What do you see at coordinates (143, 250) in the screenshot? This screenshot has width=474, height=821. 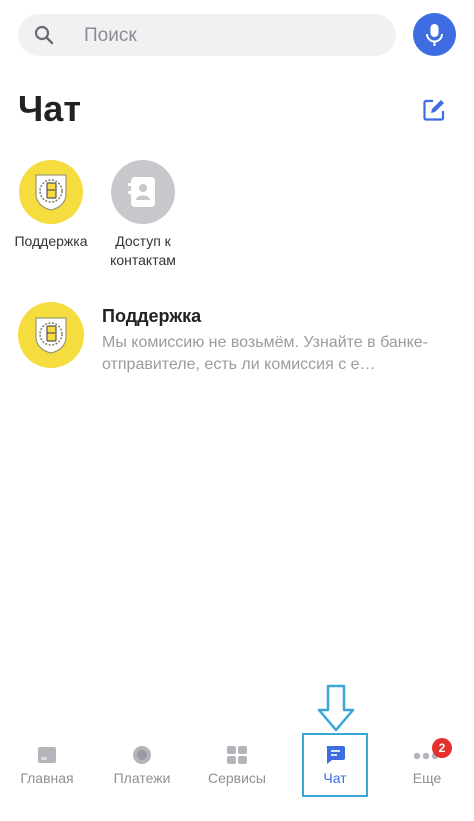 I see `story-label: Доступ к контактам` at bounding box center [143, 250].